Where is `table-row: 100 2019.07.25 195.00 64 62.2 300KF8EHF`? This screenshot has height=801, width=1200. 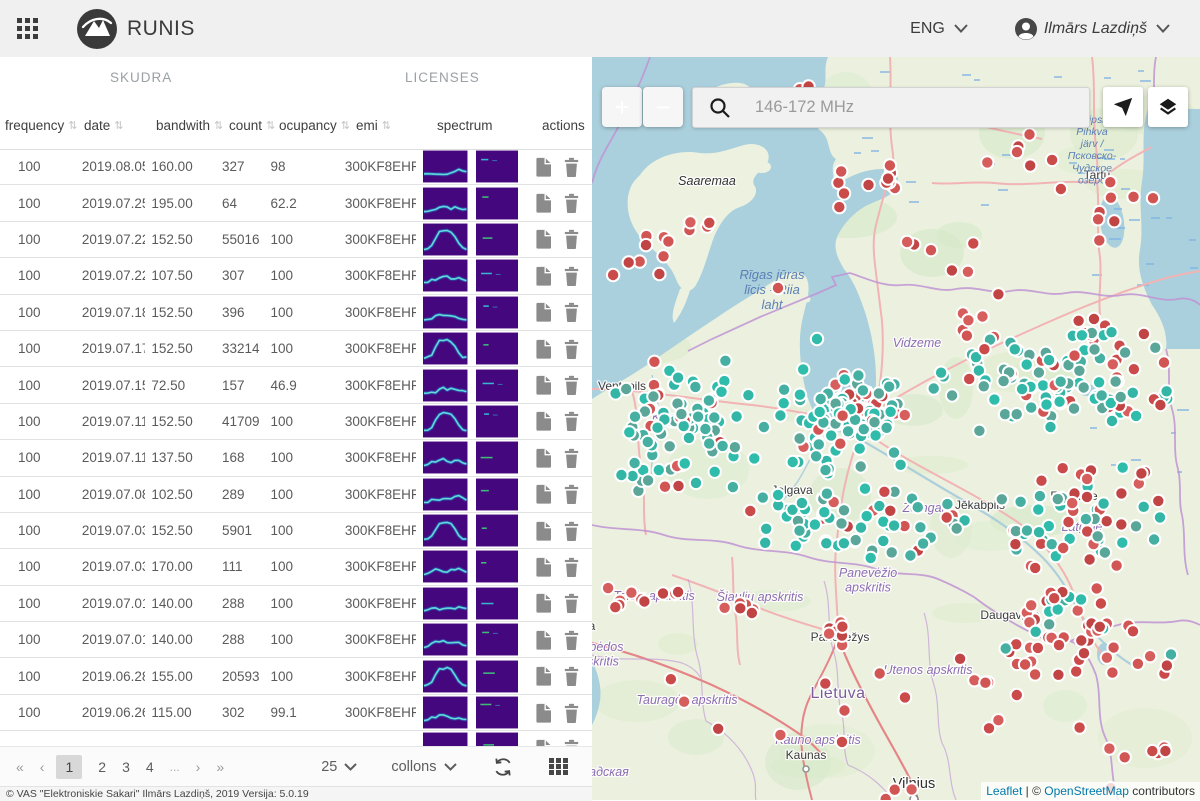
table-row: 100 2019.07.25 195.00 64 62.2 300KF8EHF is located at coordinates (296, 203).